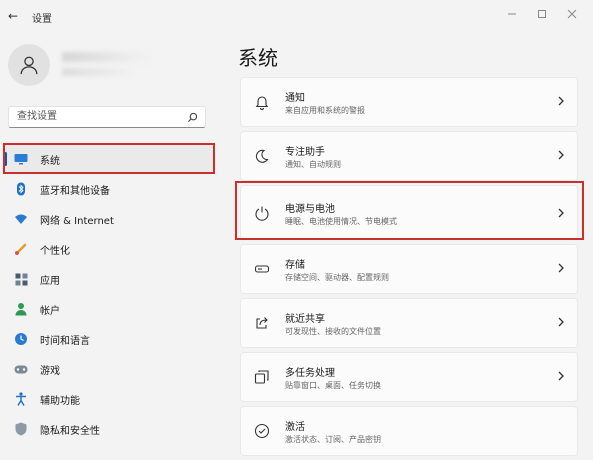 The image size is (593, 460). What do you see at coordinates (21, 309) in the screenshot?
I see `person-icon` at bounding box center [21, 309].